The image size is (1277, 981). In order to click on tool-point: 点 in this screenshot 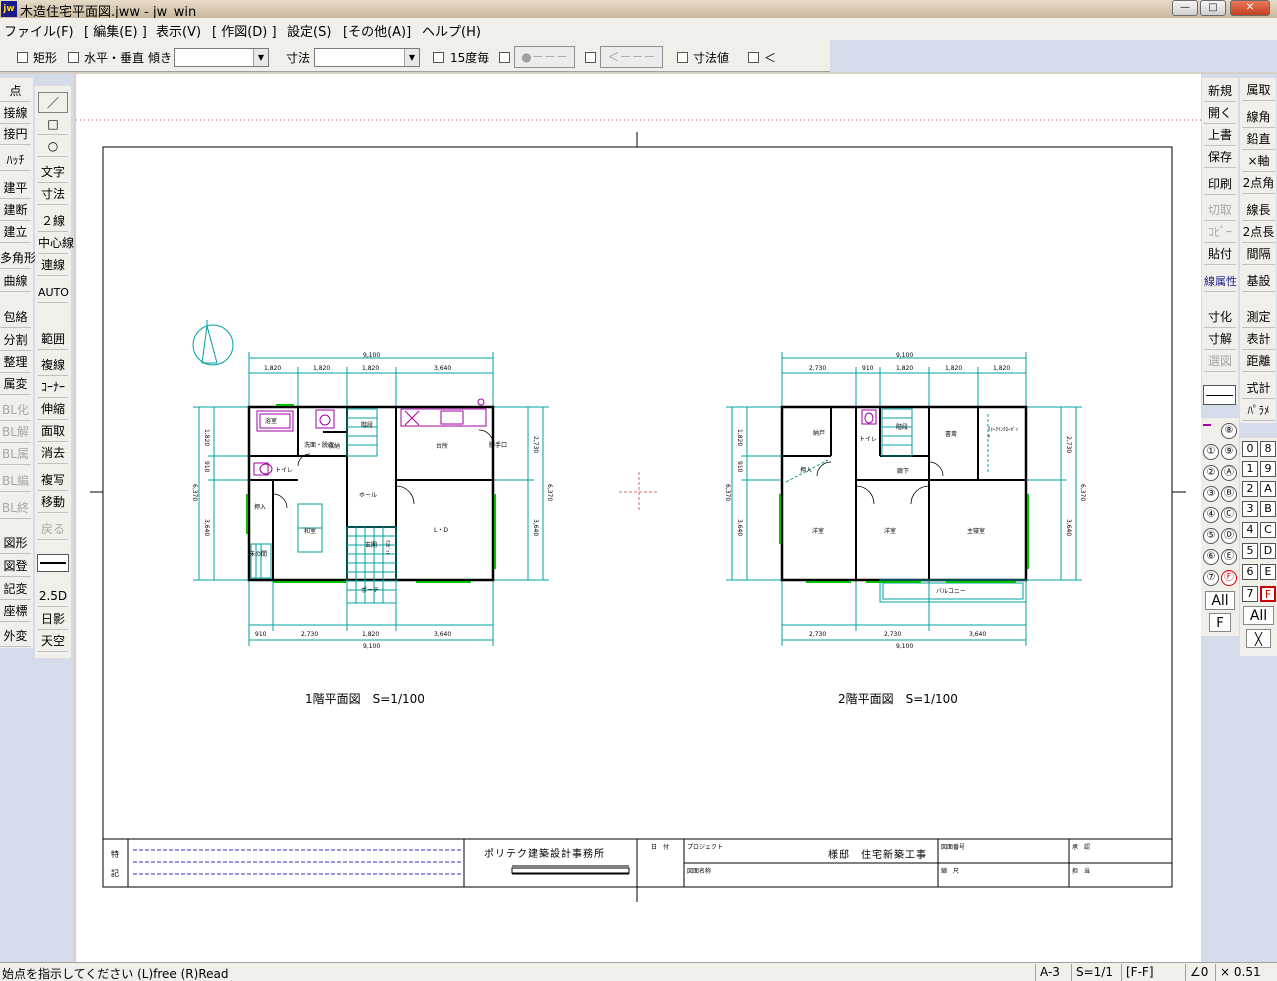, I will do `click(15, 91)`.